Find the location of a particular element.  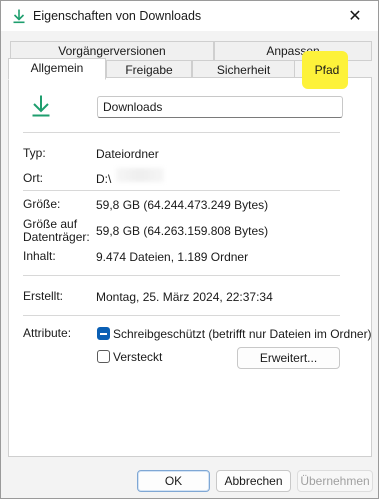

close-button: ✕ is located at coordinates (355, 16).